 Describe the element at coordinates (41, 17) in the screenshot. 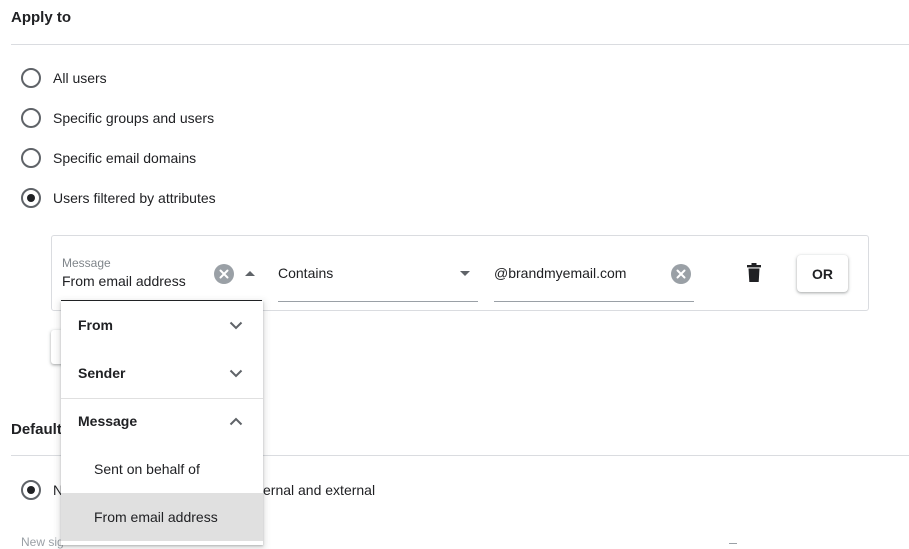

I see `apply-to-title: Apply to` at that location.